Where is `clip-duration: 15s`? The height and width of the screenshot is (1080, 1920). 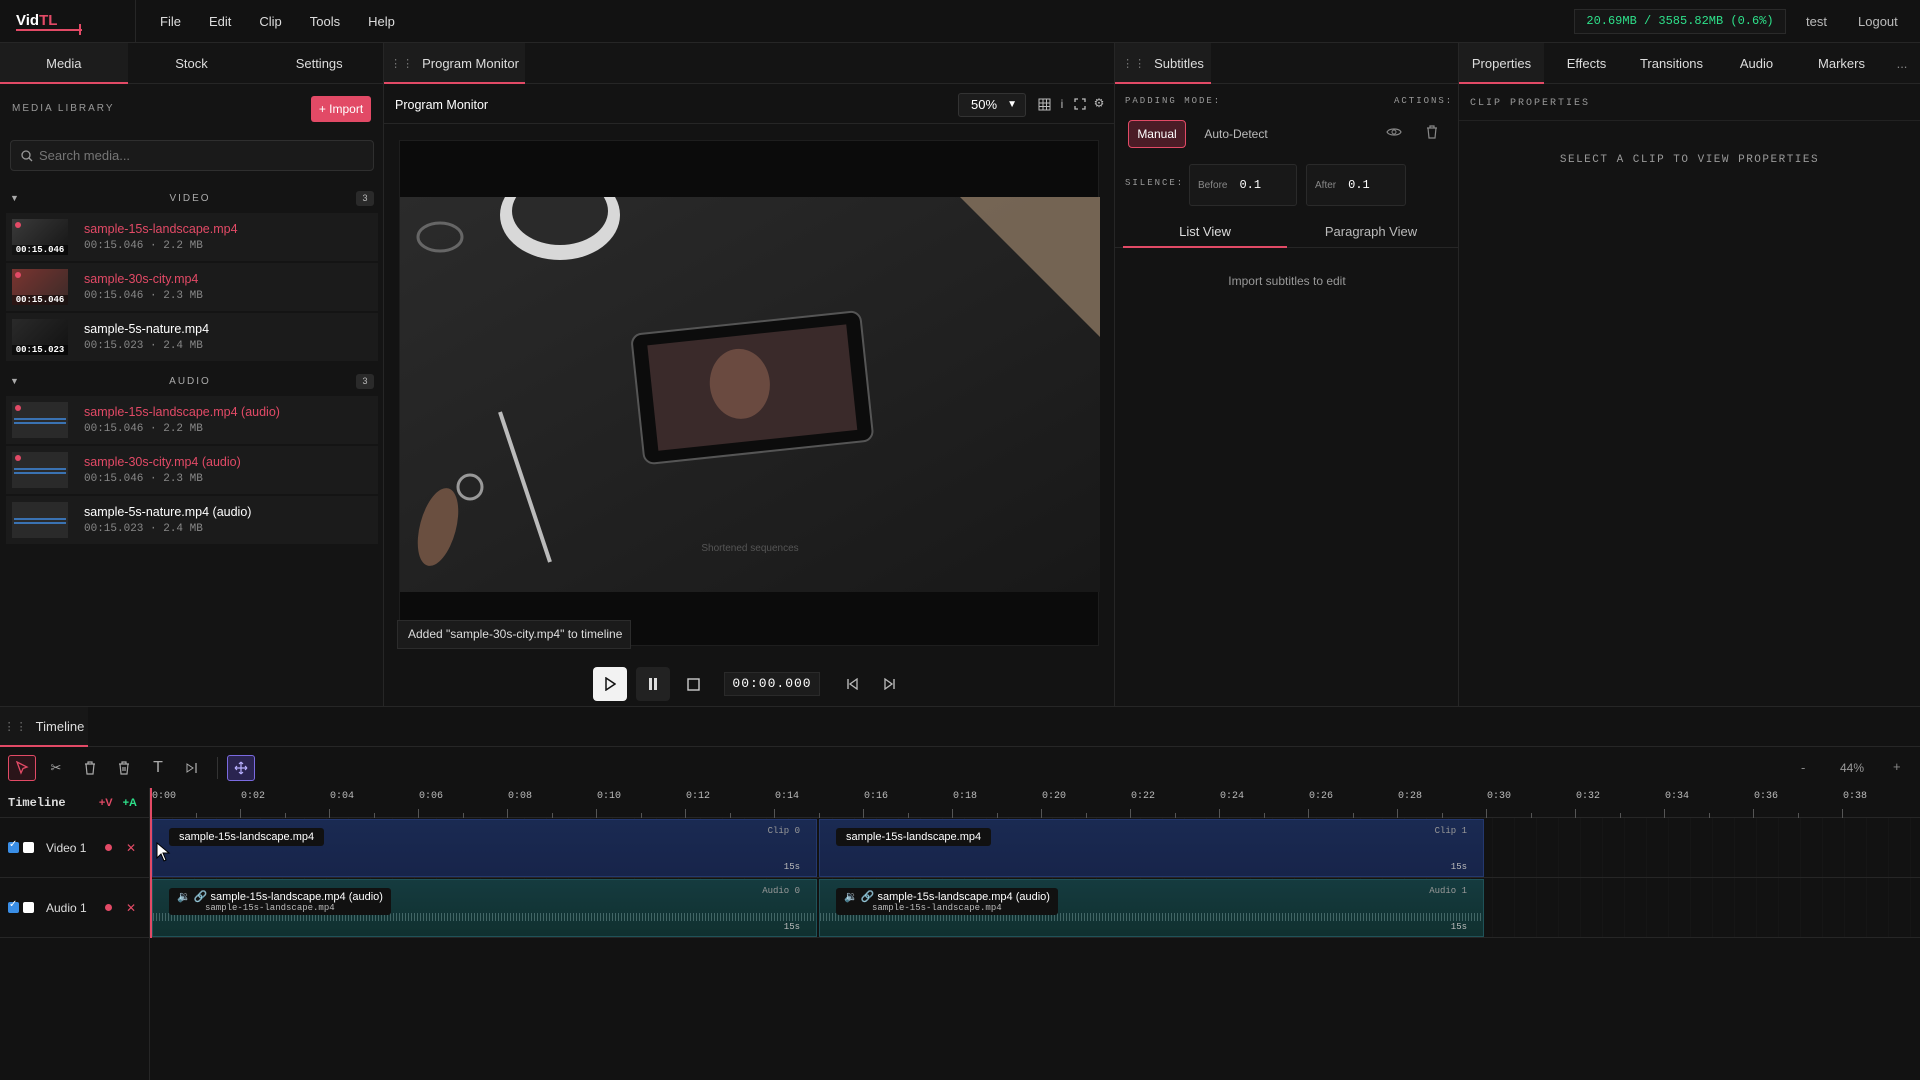 clip-duration: 15s is located at coordinates (1458, 867).